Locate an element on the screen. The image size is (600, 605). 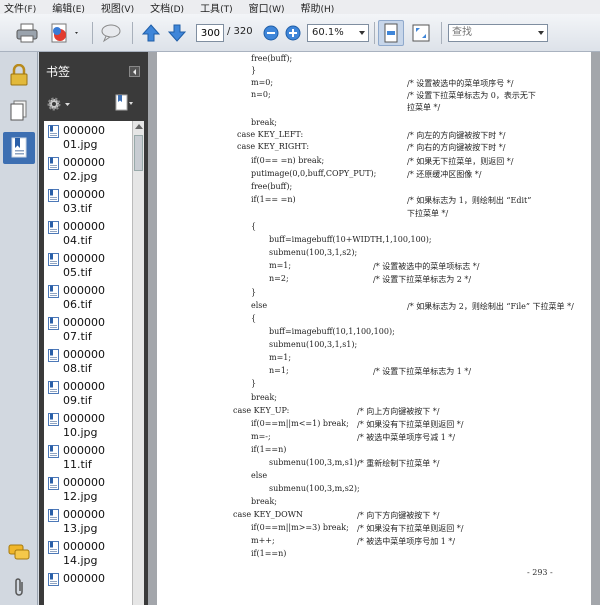
scroll-up-arrow is located at coordinates (139, 126).